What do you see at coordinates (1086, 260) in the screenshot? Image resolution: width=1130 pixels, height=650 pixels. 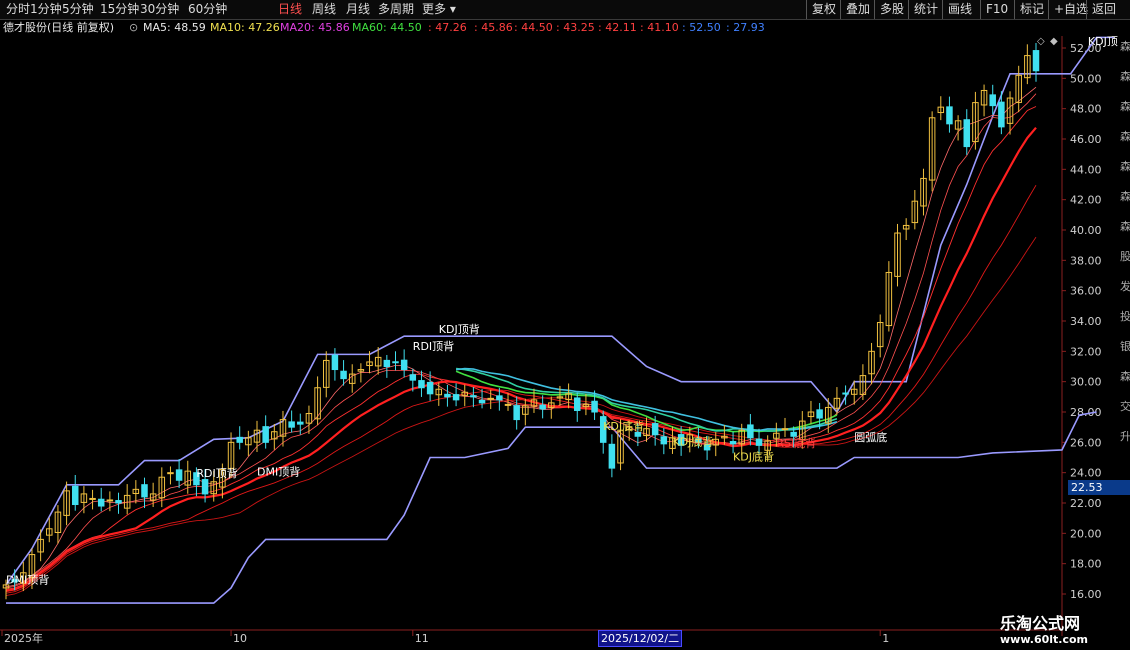 I see `y-tick-label: 38.00` at bounding box center [1086, 260].